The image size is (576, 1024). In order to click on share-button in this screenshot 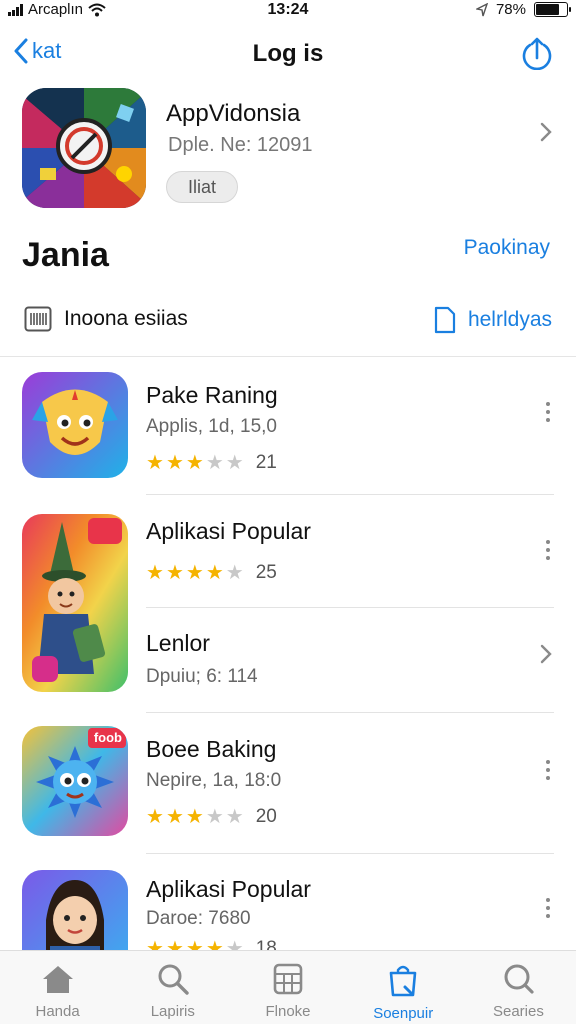, I will do `click(537, 55)`.